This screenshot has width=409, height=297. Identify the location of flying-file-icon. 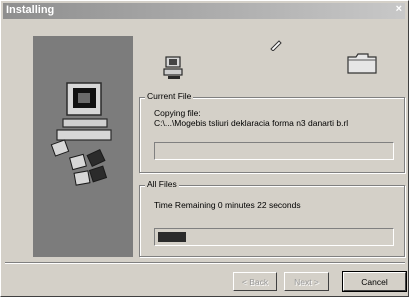
(276, 45).